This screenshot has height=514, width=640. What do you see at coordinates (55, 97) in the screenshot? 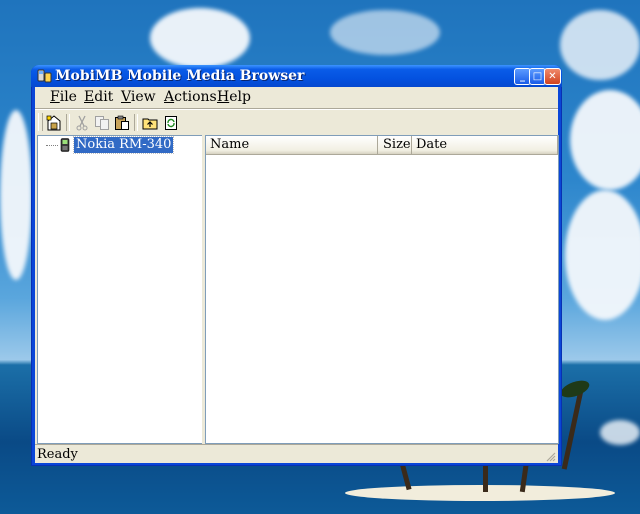
I see `menu-file-mnemonic: F` at bounding box center [55, 97].